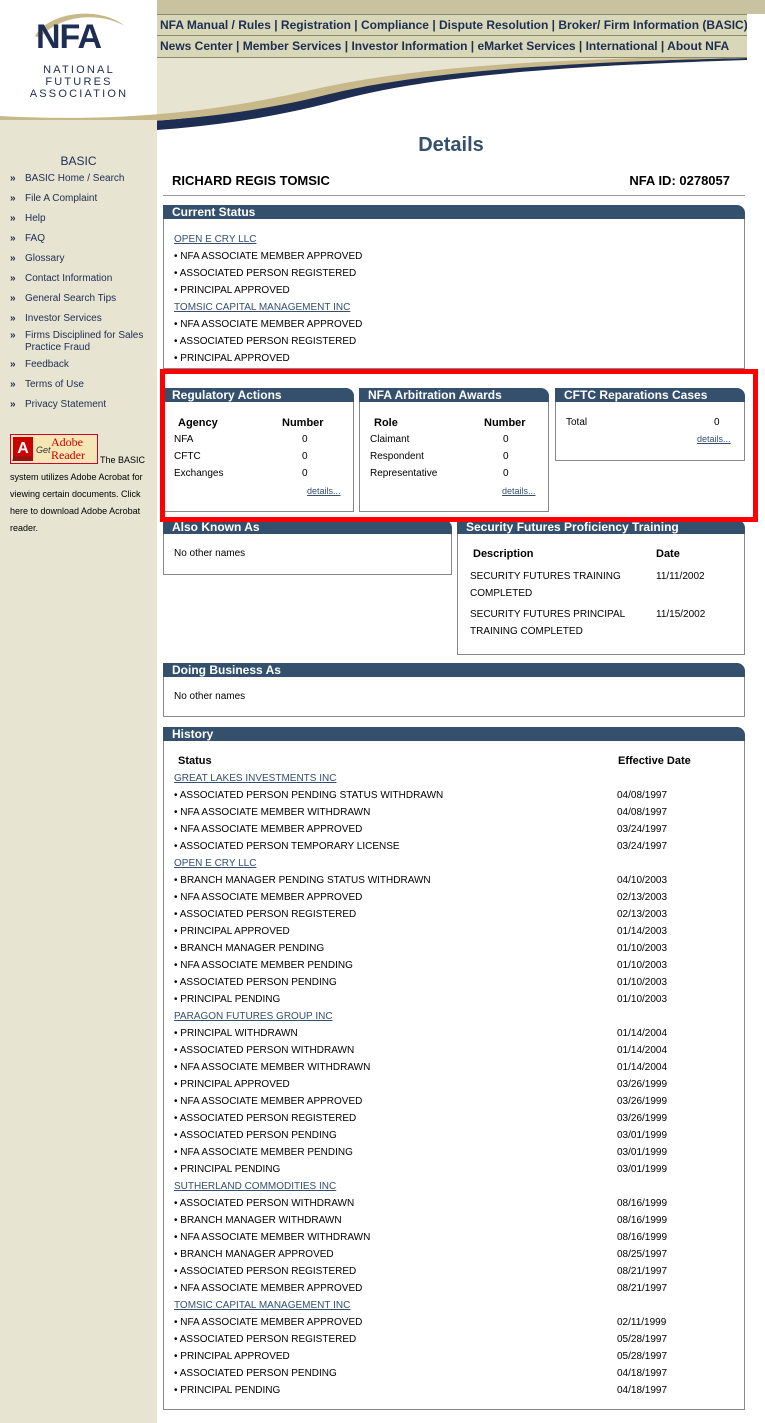 This screenshot has height=1423, width=765. What do you see at coordinates (503, 554) in the screenshot?
I see `description-column-header: Description` at bounding box center [503, 554].